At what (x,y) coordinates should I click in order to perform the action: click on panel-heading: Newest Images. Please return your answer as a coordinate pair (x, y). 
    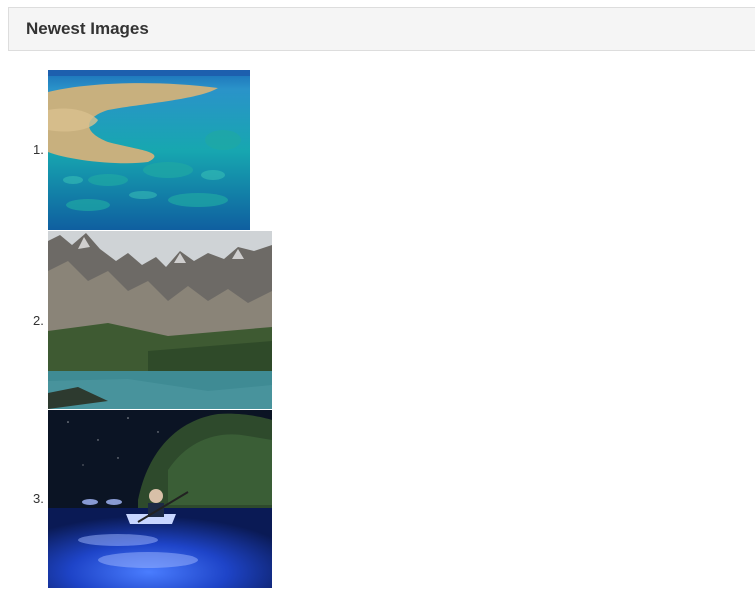
    Looking at the image, I should click on (381, 29).